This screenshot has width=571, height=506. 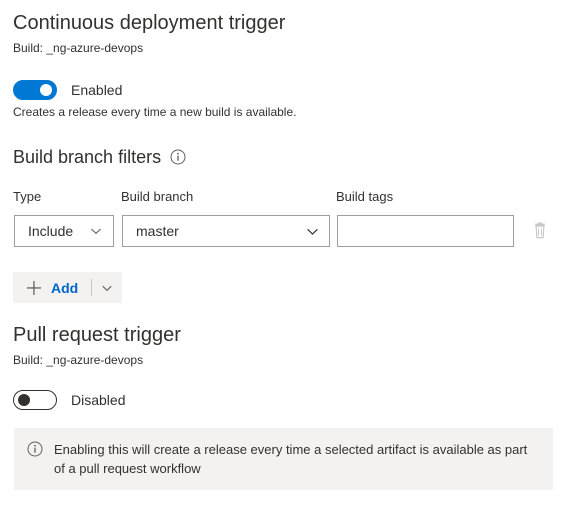 What do you see at coordinates (365, 196) in the screenshot?
I see `column-header-build-tags: Build tags` at bounding box center [365, 196].